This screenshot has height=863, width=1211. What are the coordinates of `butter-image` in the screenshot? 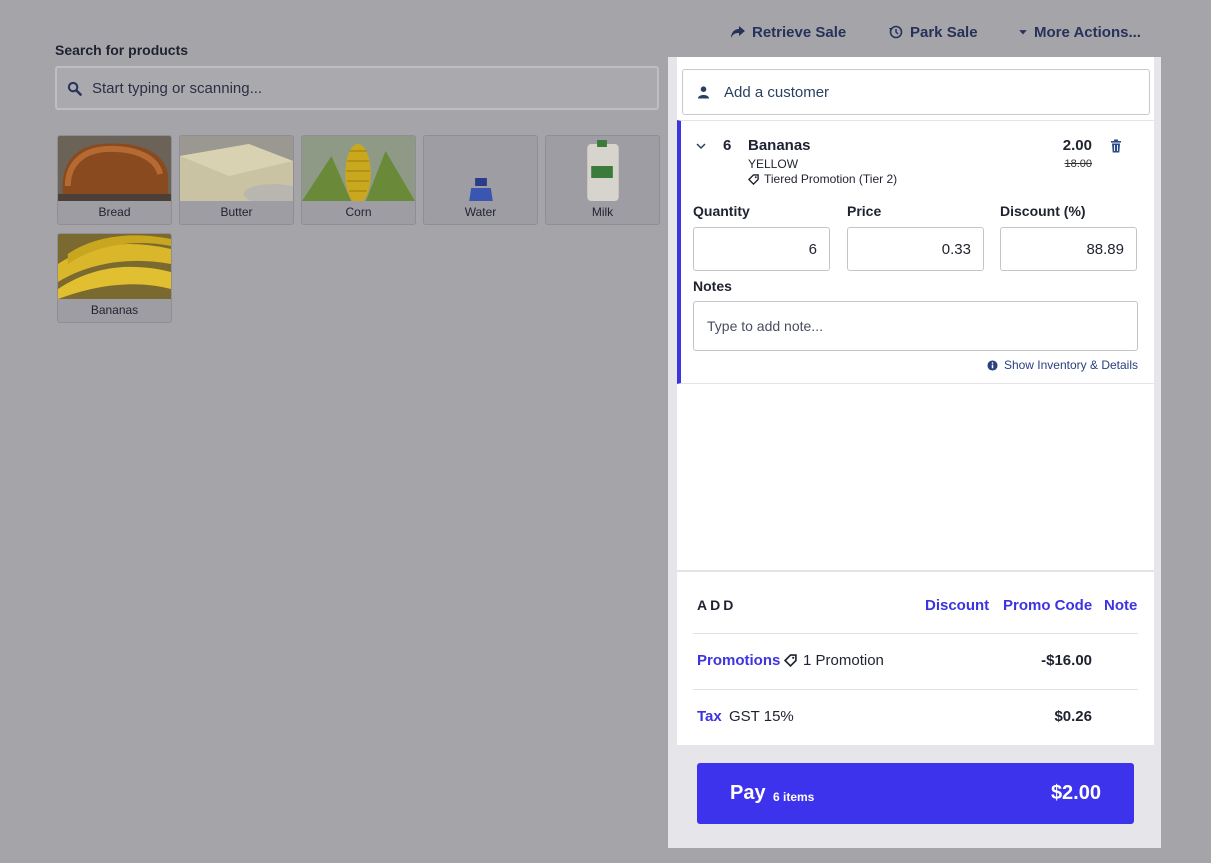 It's located at (236, 168).